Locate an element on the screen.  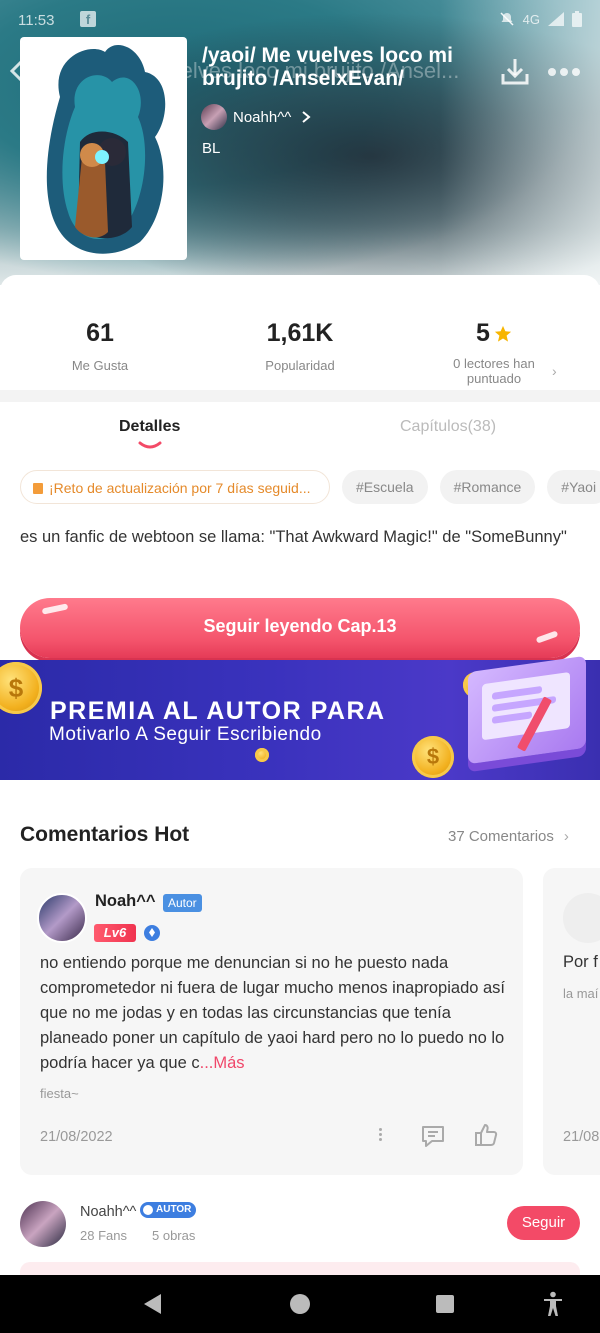
popularity-stat: 1,61K Popularidad is located at coordinates (300, 346).